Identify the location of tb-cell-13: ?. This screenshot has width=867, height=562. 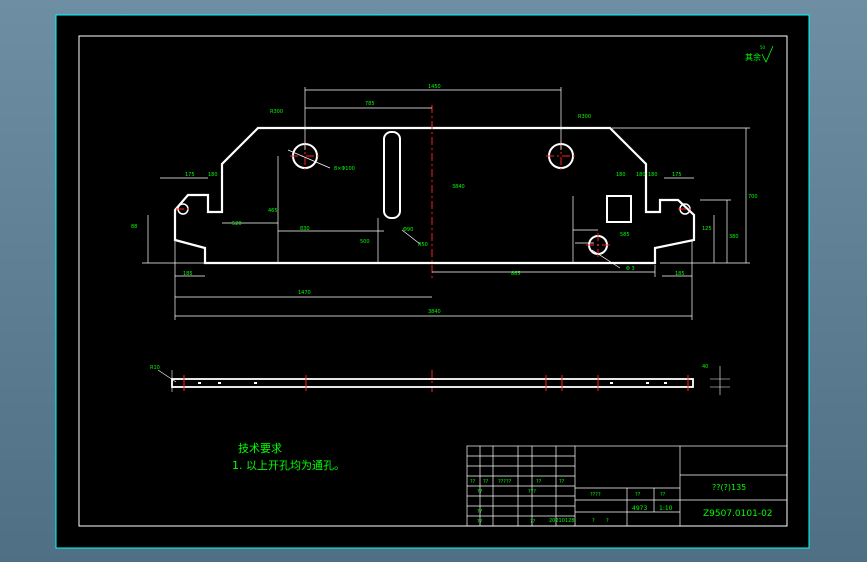
(593, 521).